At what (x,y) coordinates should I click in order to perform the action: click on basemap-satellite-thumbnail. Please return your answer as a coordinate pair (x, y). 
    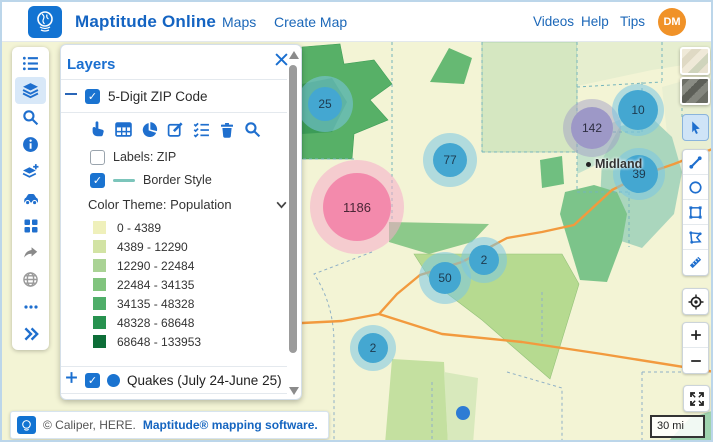
    Looking at the image, I should click on (695, 91).